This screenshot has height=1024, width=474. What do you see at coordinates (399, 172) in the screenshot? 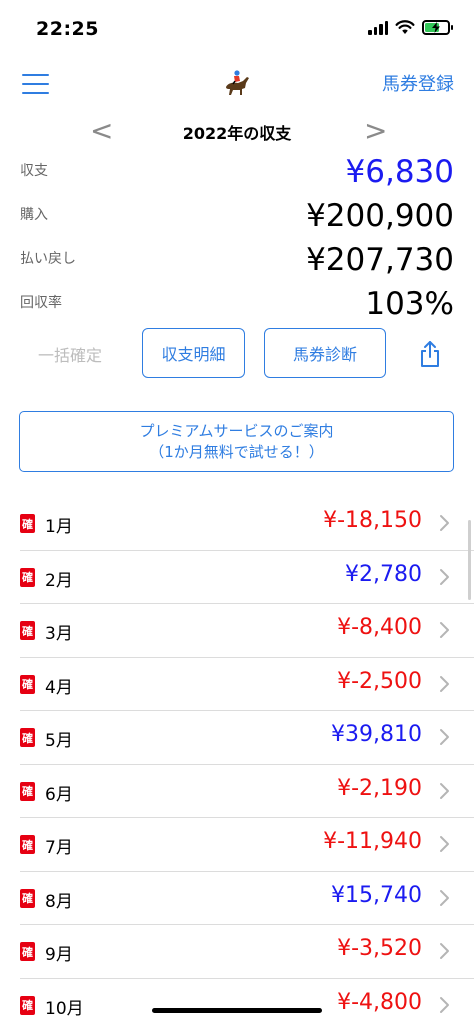
I see `balance-value: ¥6,830` at bounding box center [399, 172].